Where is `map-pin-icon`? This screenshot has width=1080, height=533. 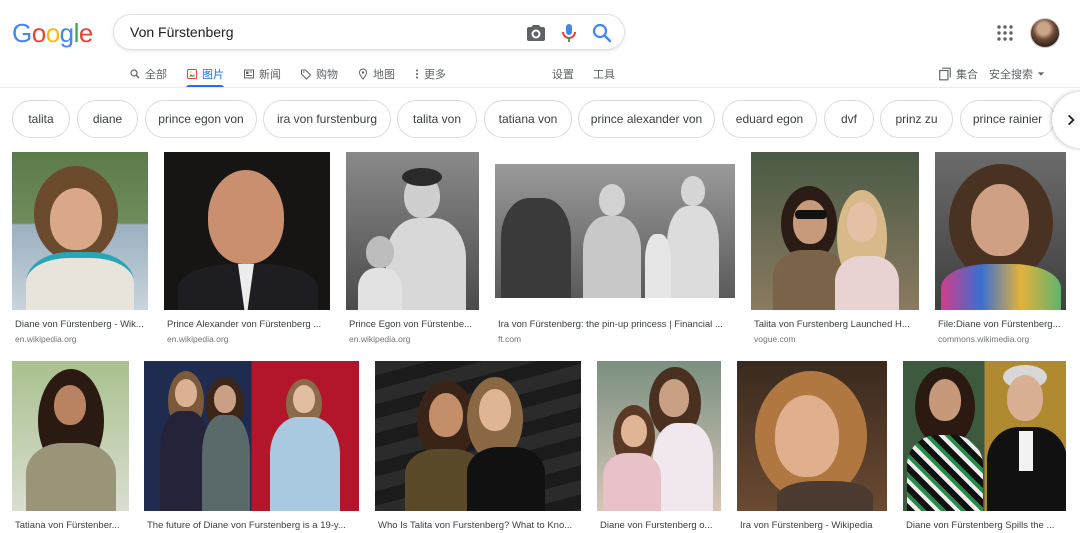
map-pin-icon is located at coordinates (363, 74).